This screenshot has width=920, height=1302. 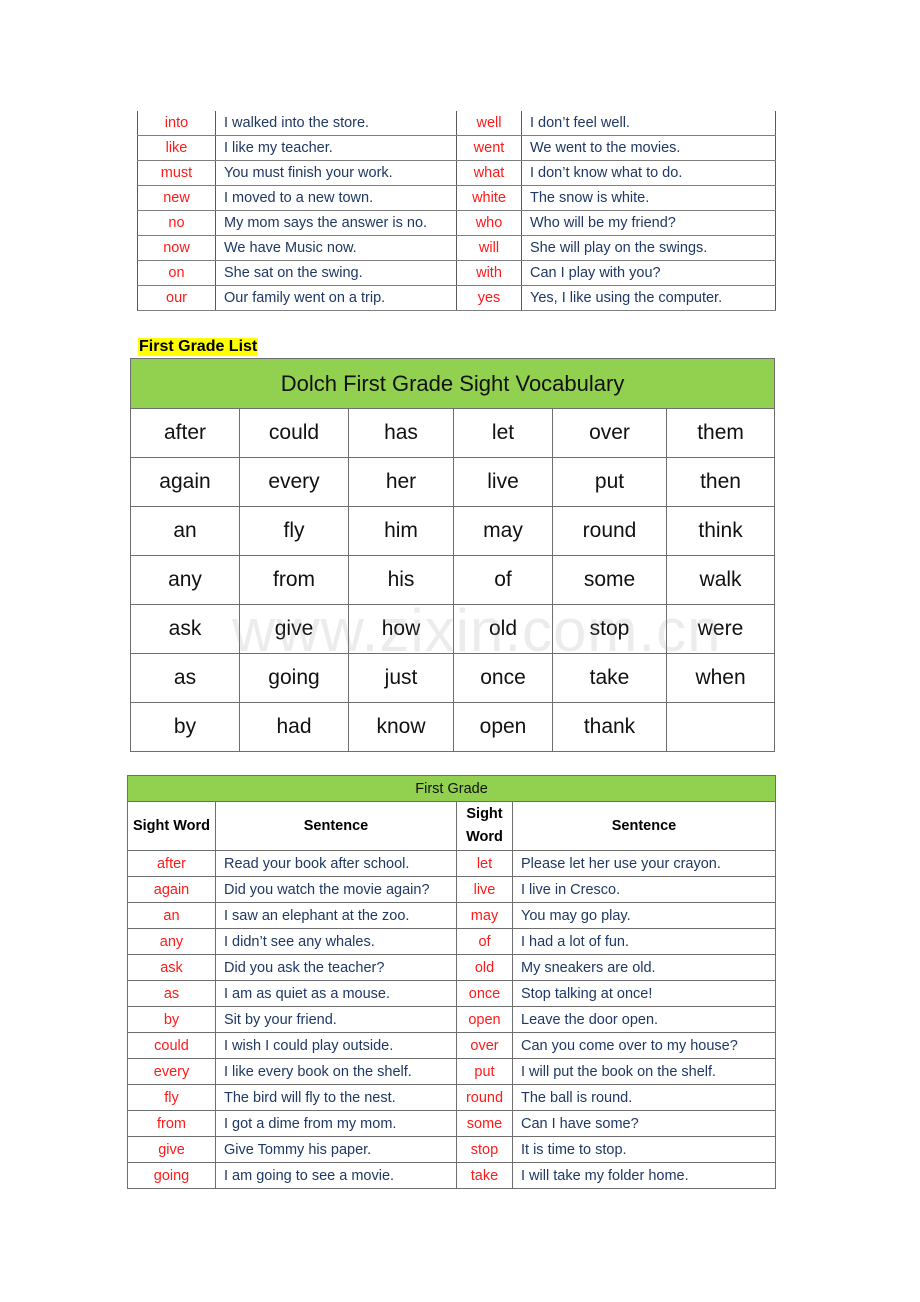 What do you see at coordinates (401, 629) in the screenshot?
I see `vocabulary-word-cell: how` at bounding box center [401, 629].